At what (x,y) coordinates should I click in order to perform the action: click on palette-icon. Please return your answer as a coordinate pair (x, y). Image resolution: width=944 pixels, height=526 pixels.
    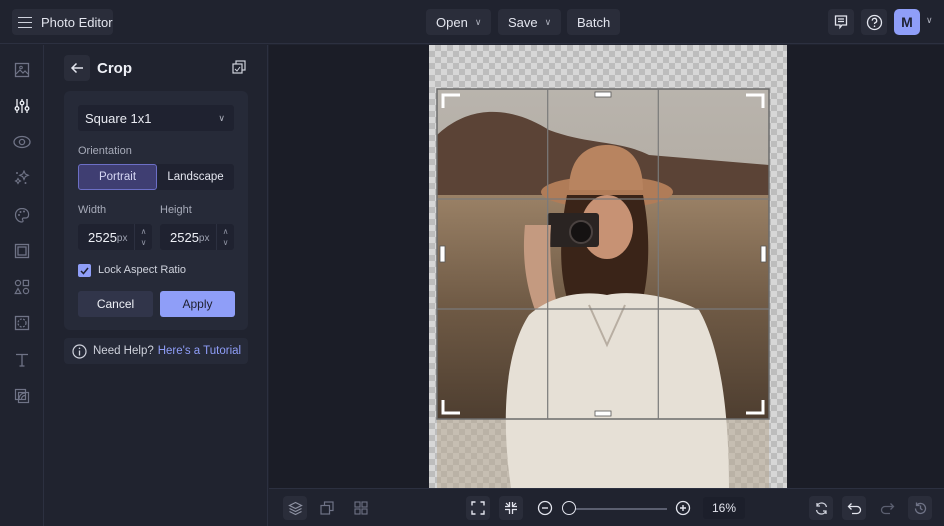
    Looking at the image, I should click on (21, 215).